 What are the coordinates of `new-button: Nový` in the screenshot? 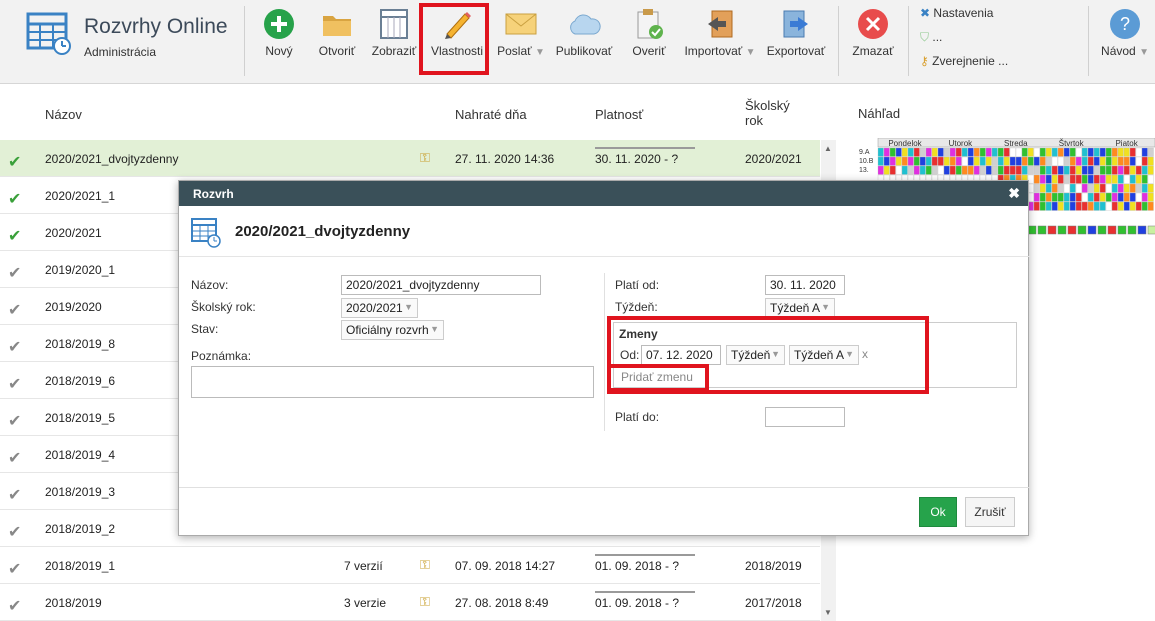 It's located at (279, 33).